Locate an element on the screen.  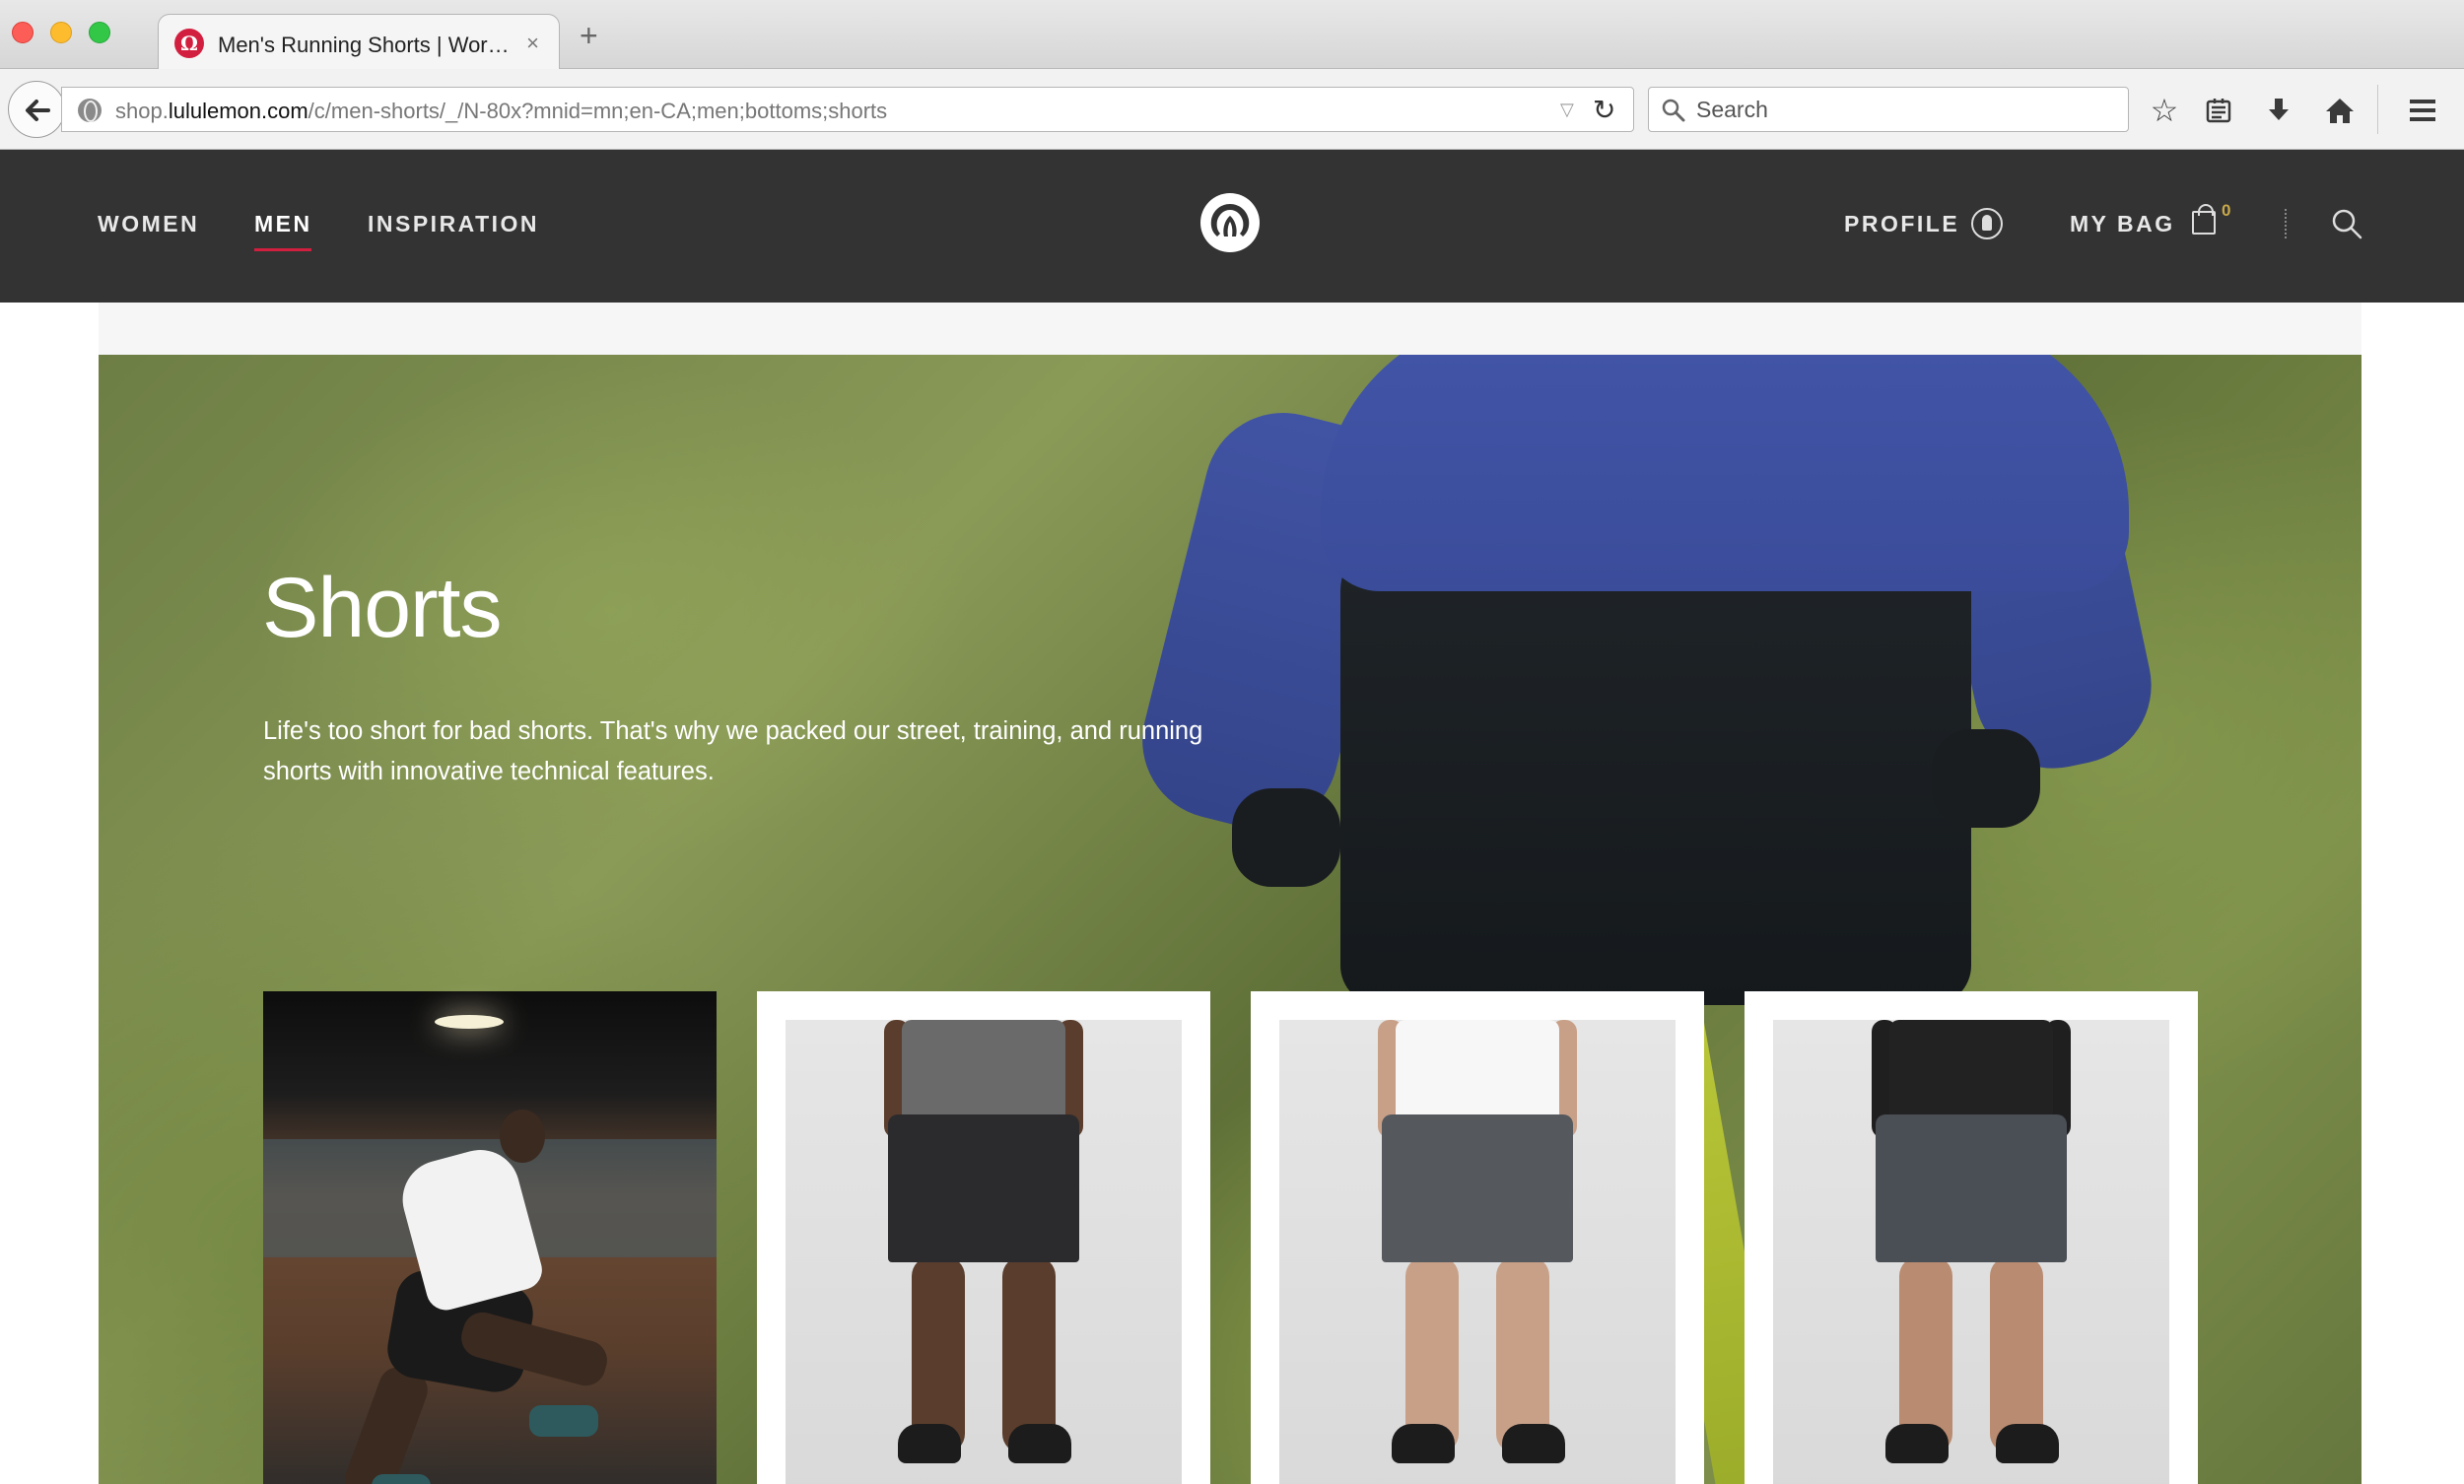
downloads-icon is located at coordinates (2278, 110).